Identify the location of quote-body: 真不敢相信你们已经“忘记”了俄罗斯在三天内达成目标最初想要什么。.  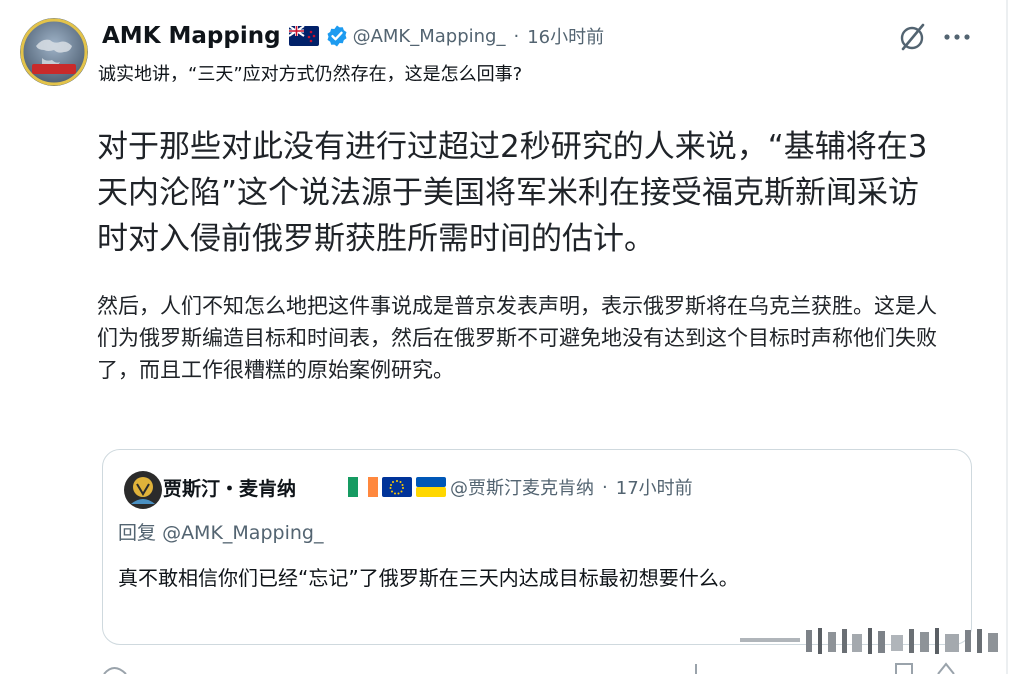
(428, 578).